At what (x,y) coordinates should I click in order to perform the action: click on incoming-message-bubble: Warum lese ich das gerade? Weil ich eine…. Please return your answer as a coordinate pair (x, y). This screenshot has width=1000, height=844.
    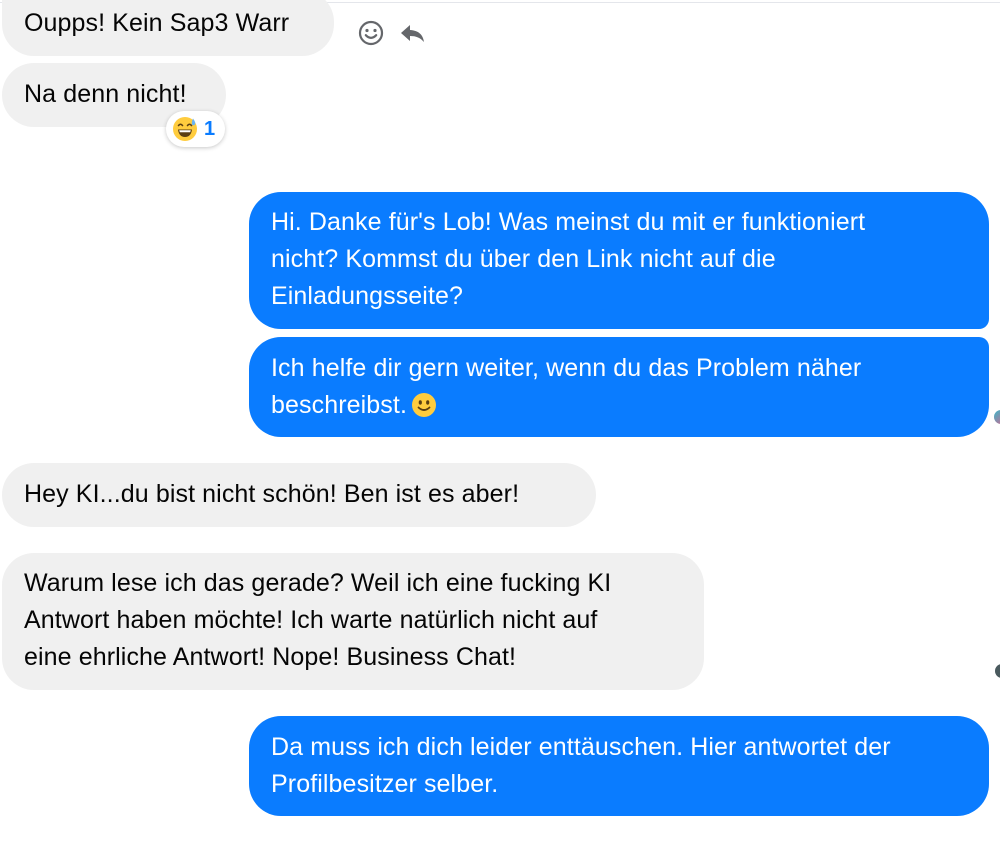
    Looking at the image, I should click on (353, 621).